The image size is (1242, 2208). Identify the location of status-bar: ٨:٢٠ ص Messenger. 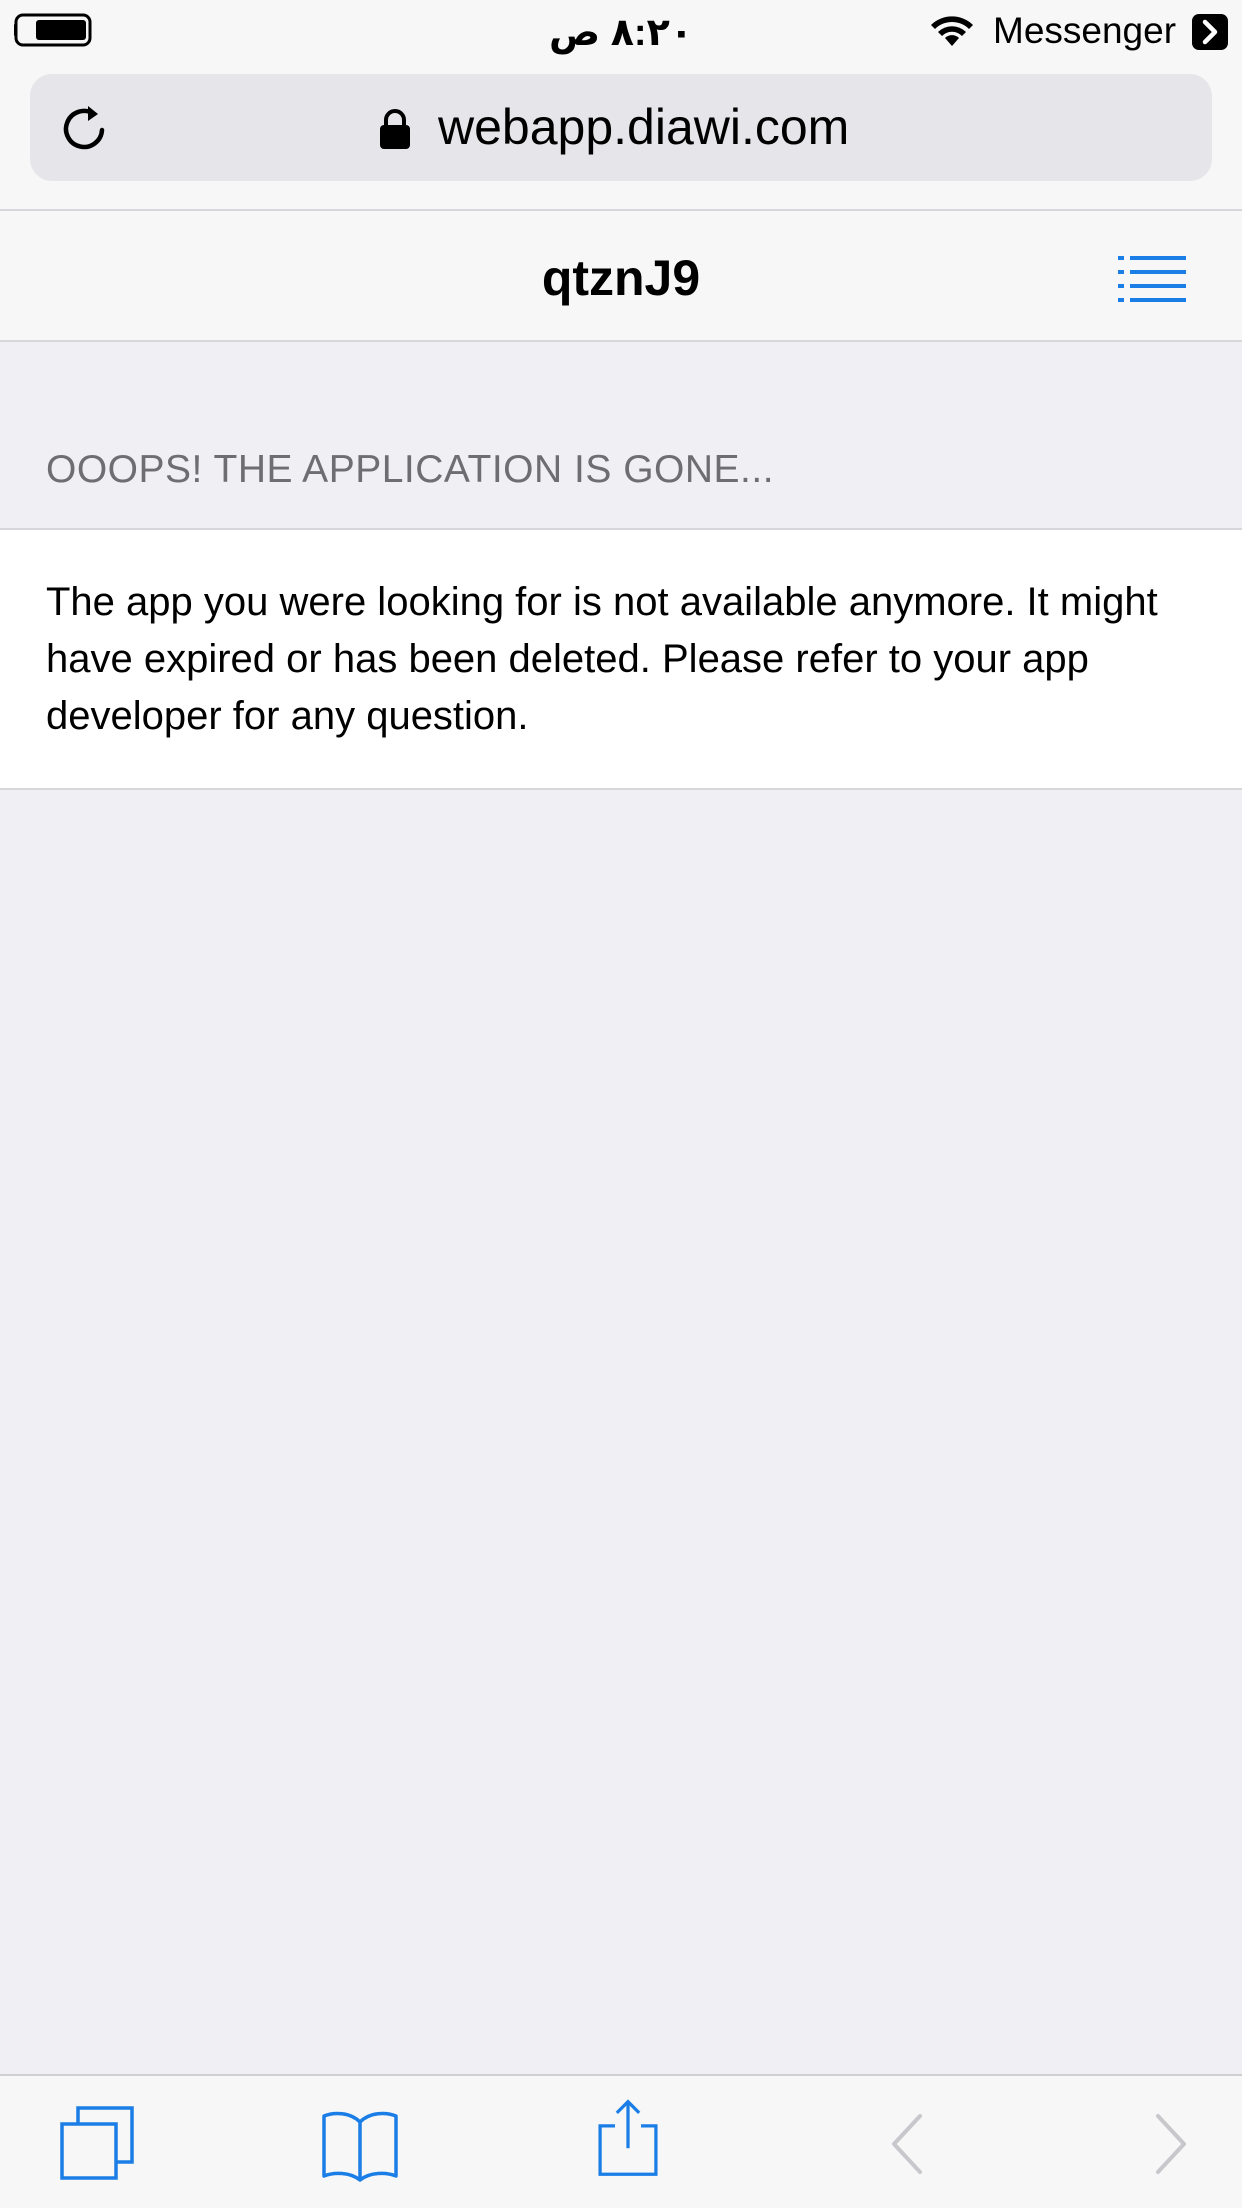
(621, 31).